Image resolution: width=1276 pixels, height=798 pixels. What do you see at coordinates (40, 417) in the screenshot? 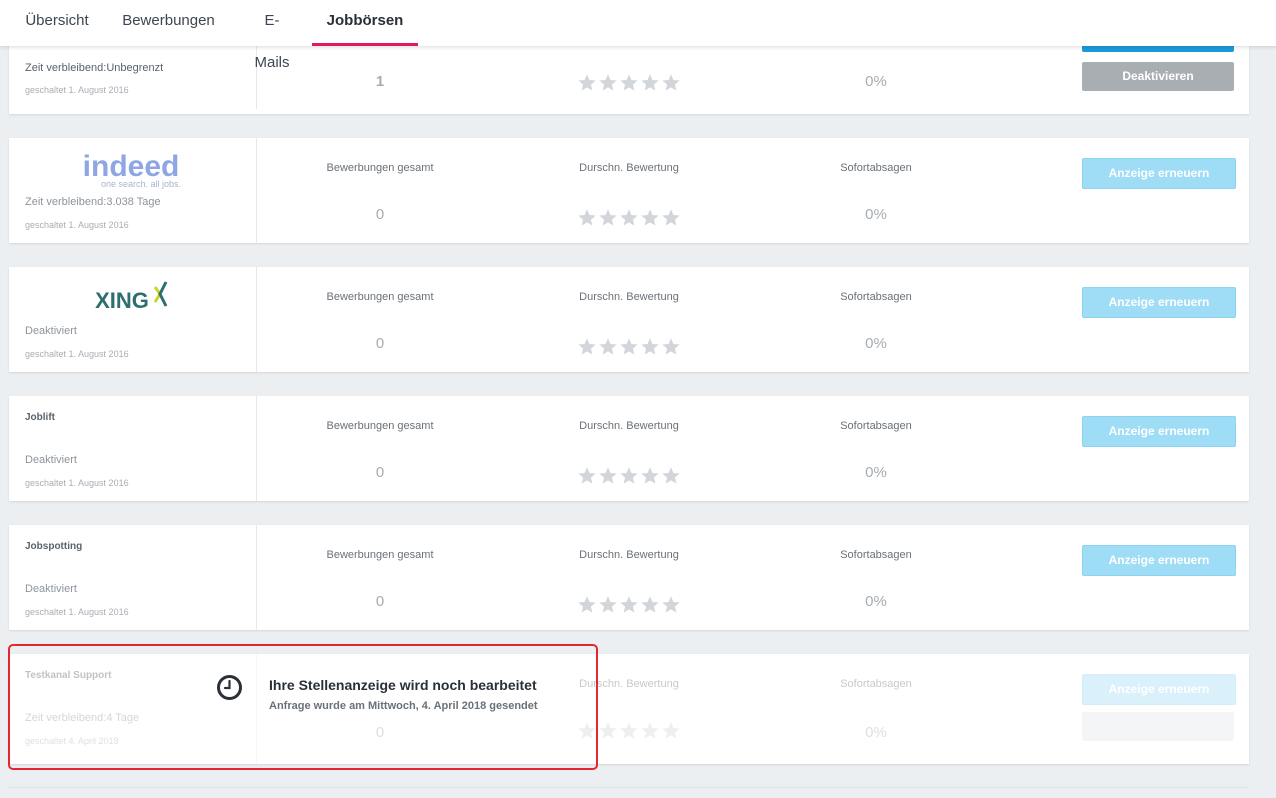
I see `portal-name: Joblift` at bounding box center [40, 417].